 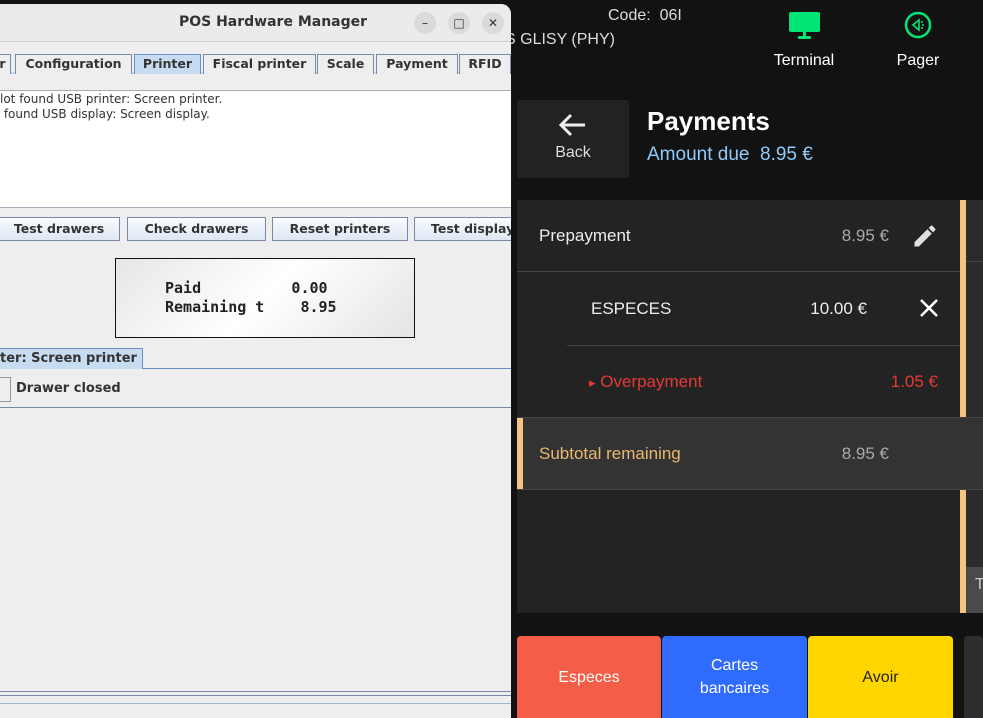 What do you see at coordinates (914, 381) in the screenshot?
I see `overpayment-amount: 1.05 €` at bounding box center [914, 381].